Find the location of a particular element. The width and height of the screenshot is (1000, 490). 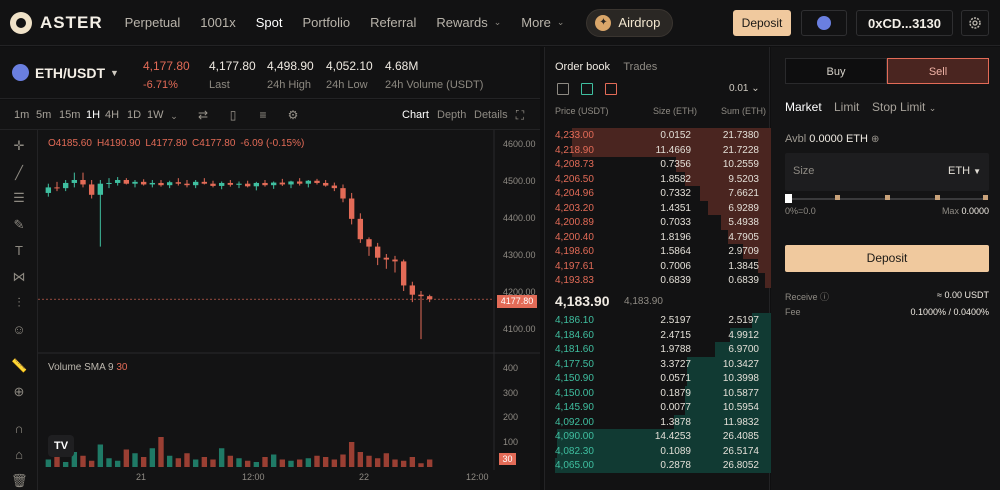

bid-row: 4,186.10 2.5197 2.5197 is located at coordinates (658, 320).